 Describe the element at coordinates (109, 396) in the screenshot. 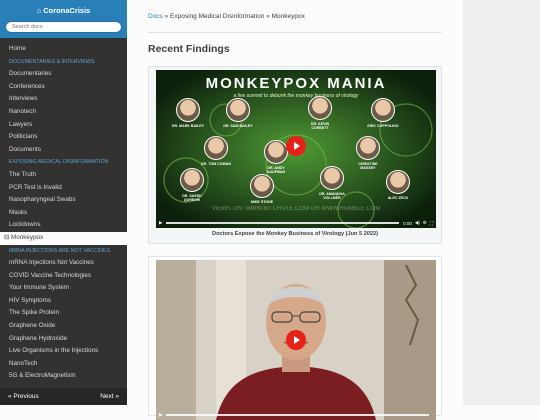

I see `next-button: Next »` at that location.